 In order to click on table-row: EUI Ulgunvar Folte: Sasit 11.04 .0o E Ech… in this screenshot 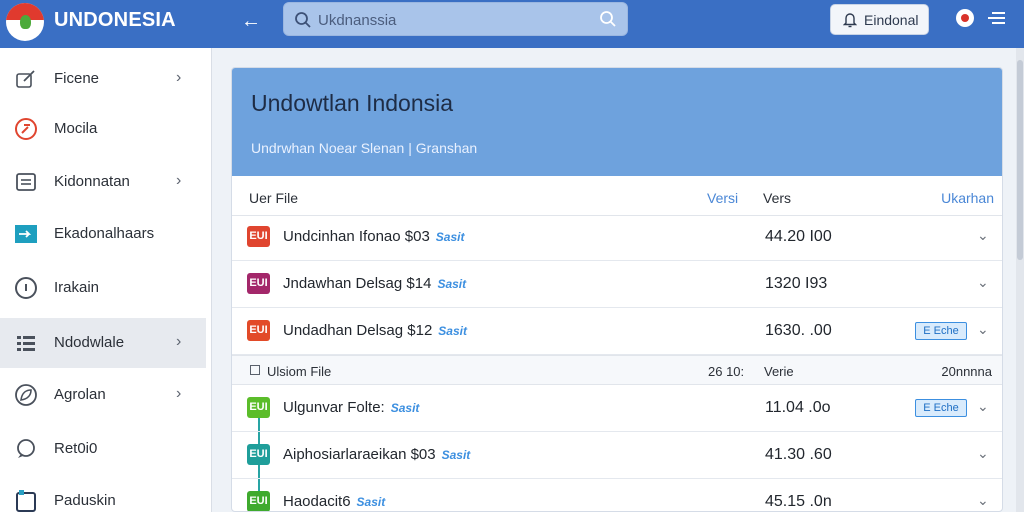, I will do `click(617, 408)`.